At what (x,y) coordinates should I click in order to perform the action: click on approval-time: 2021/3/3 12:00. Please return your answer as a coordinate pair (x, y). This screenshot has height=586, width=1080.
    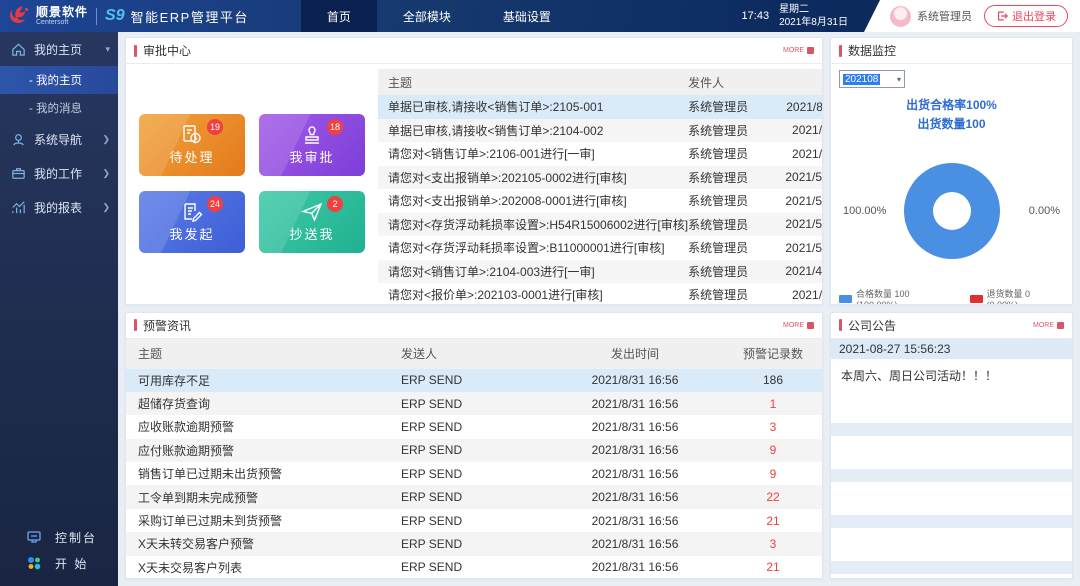
    Looking at the image, I should click on (807, 294).